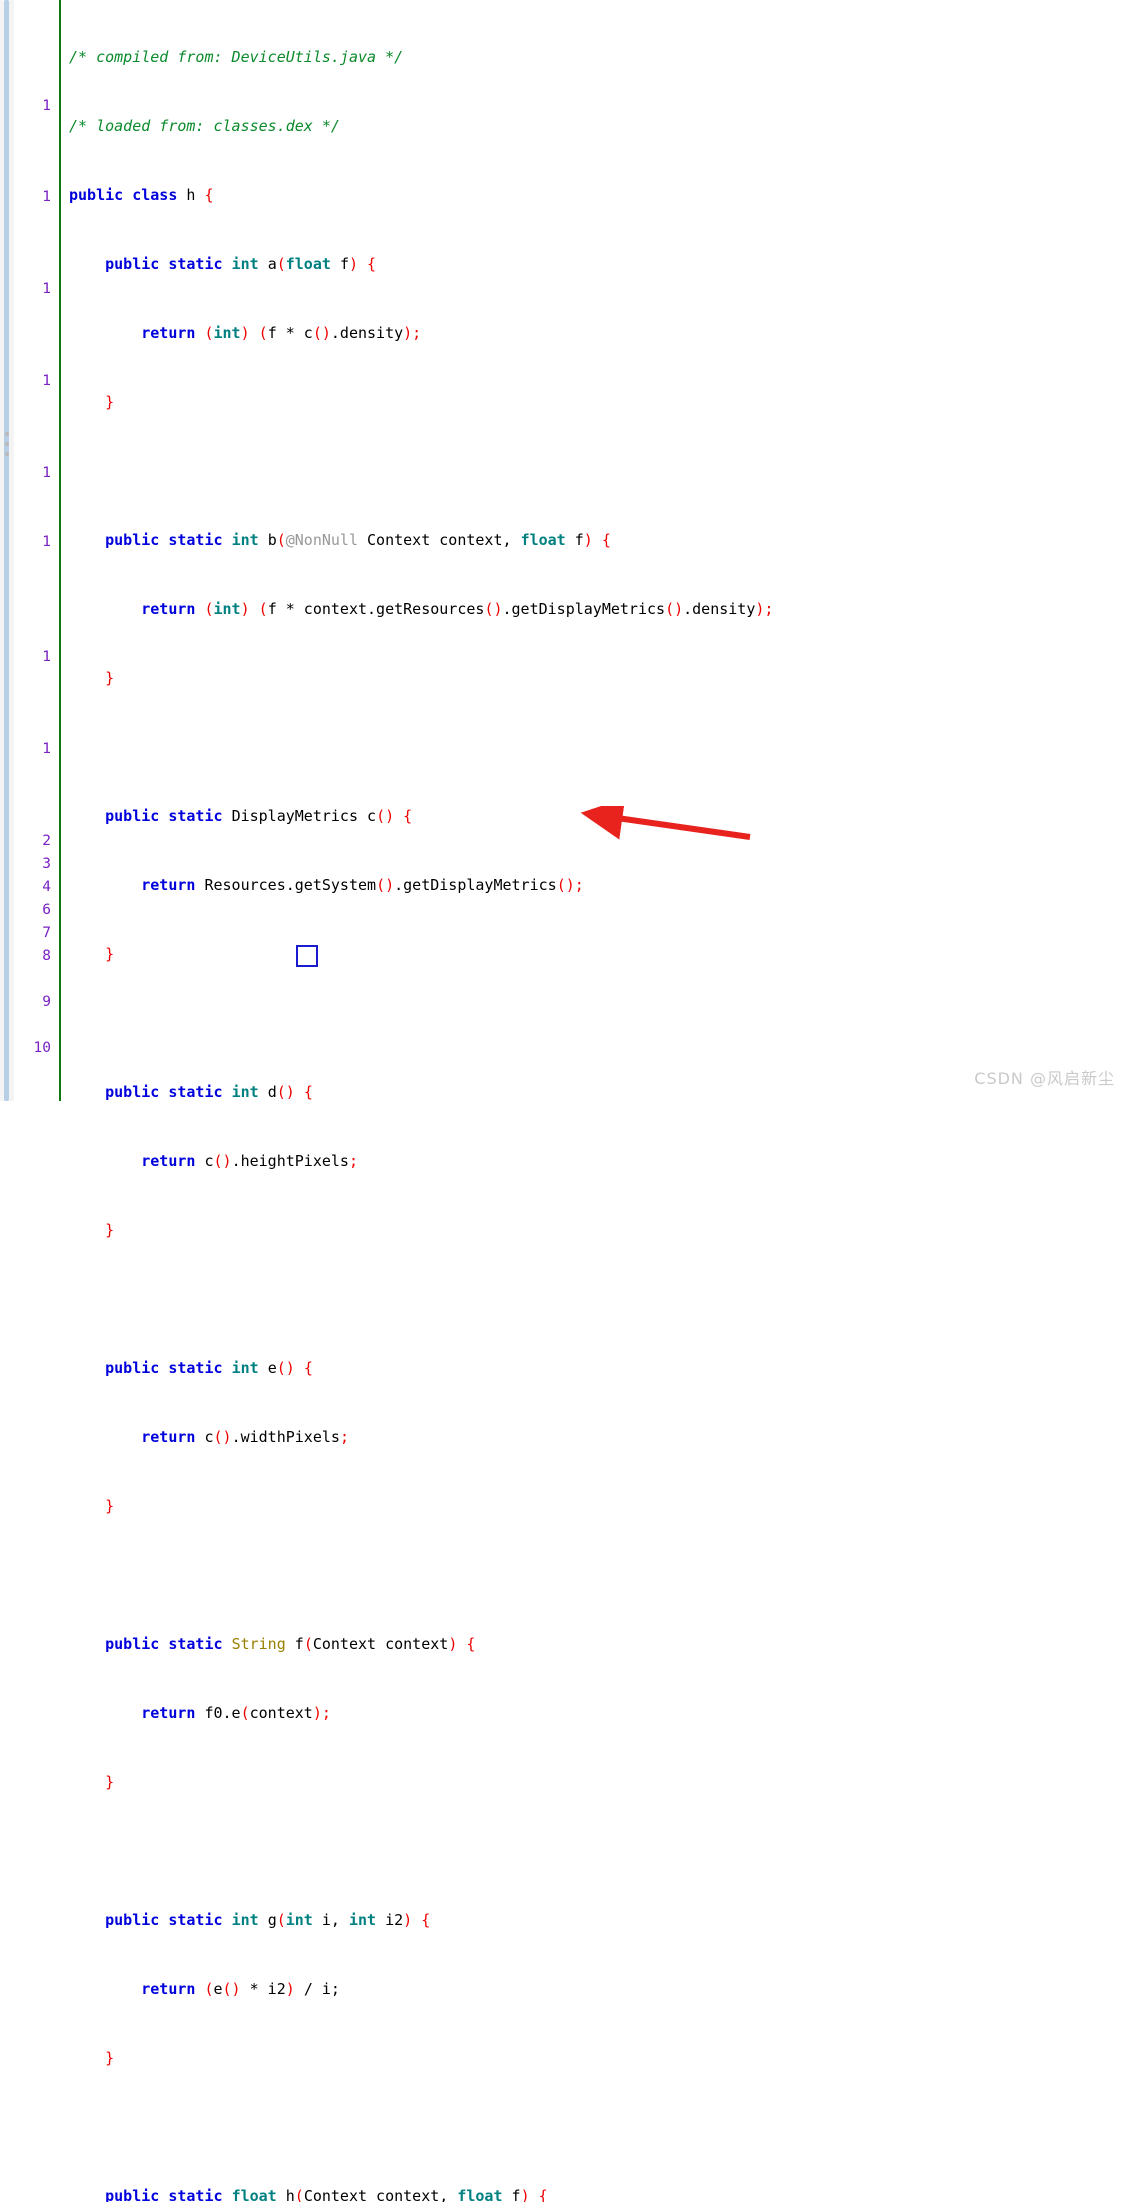 The height and width of the screenshot is (2202, 1129). Describe the element at coordinates (46, 864) in the screenshot. I see `line-number: 3` at that location.